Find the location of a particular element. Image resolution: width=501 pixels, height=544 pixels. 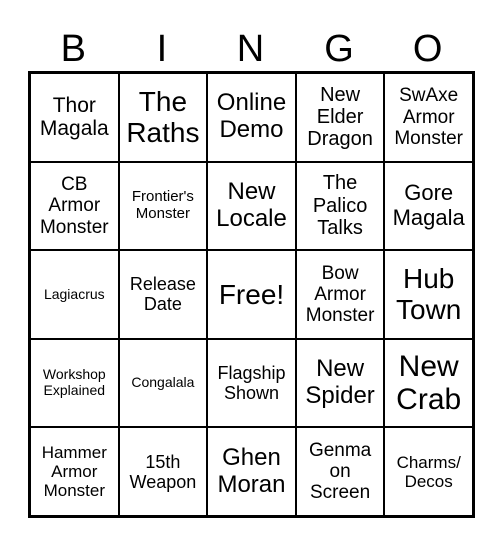

bingo-cell: Lagiacrus is located at coordinates (74, 294).